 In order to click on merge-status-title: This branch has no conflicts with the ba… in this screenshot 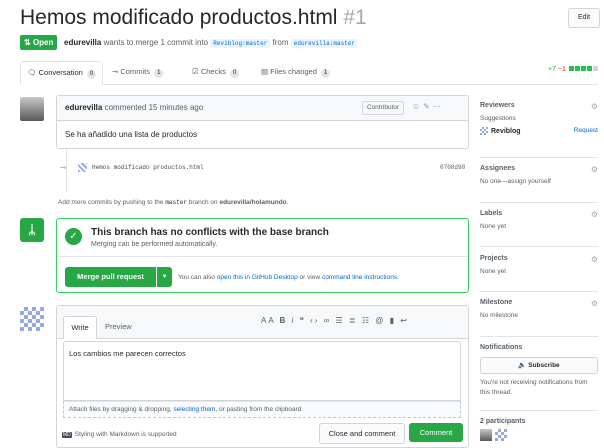, I will do `click(210, 232)`.